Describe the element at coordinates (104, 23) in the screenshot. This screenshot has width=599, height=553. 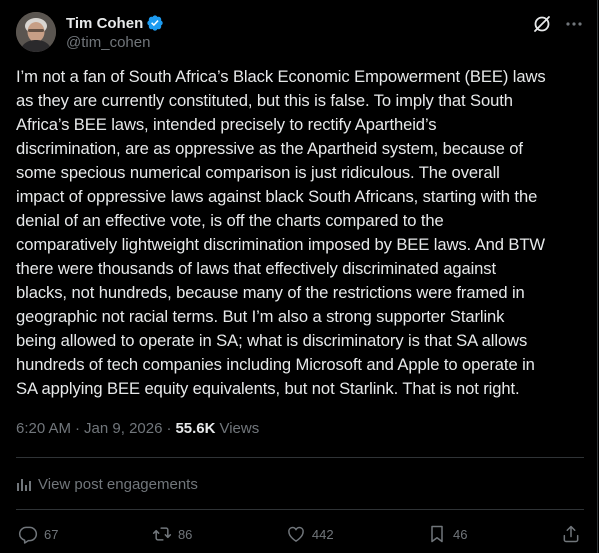
I see `author-display-name: Tim Cohen` at that location.